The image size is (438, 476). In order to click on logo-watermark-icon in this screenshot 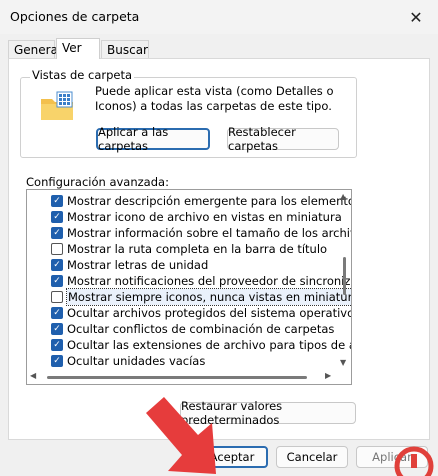, I will do `click(414, 461)`.